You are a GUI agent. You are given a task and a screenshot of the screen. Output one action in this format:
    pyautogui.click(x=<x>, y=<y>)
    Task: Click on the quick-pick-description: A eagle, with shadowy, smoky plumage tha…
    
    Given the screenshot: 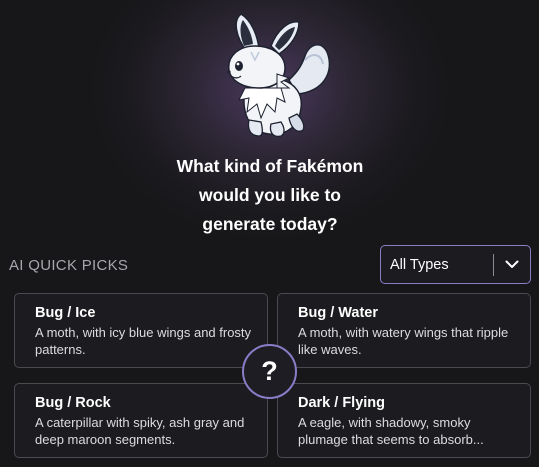 What is the action you would take?
    pyautogui.click(x=391, y=431)
    